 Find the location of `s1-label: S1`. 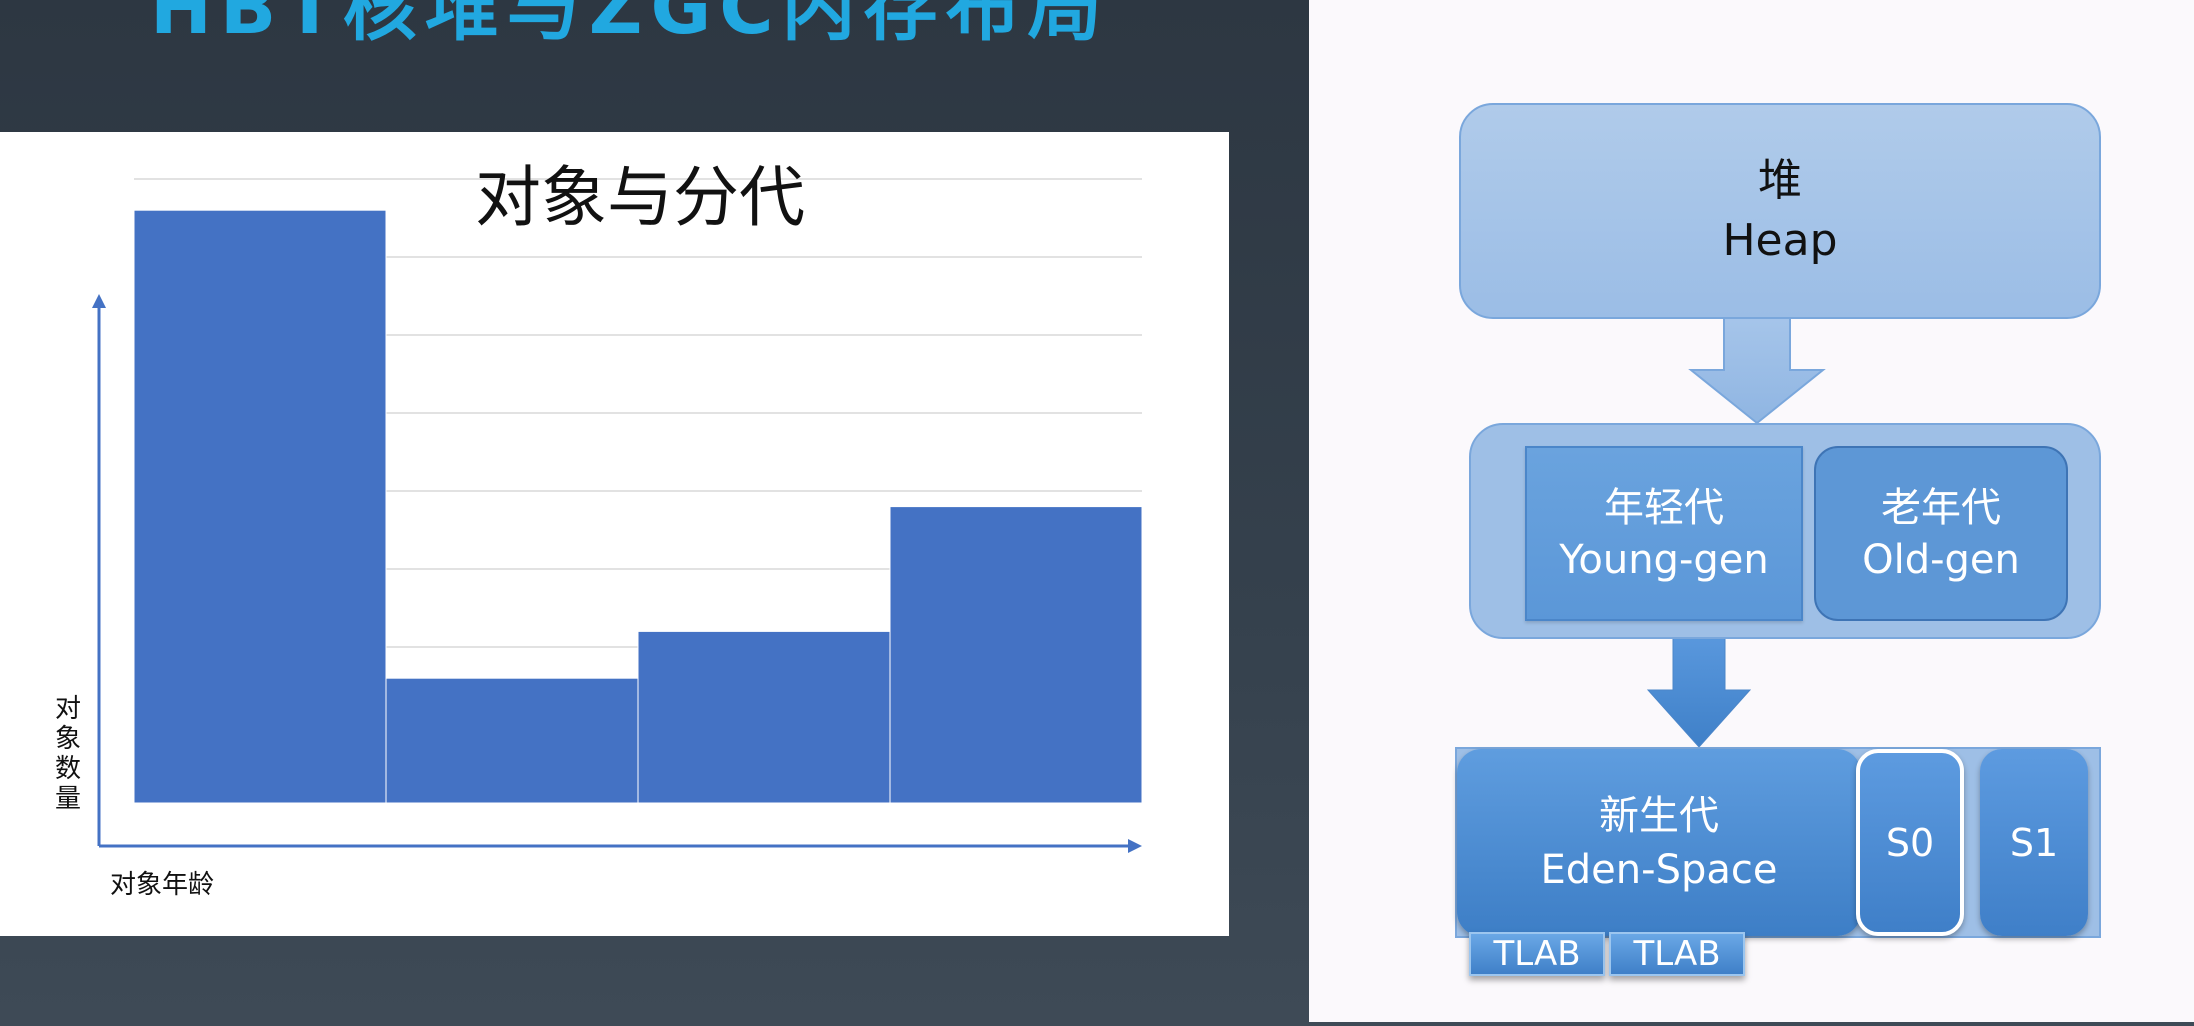

s1-label: S1 is located at coordinates (2034, 842).